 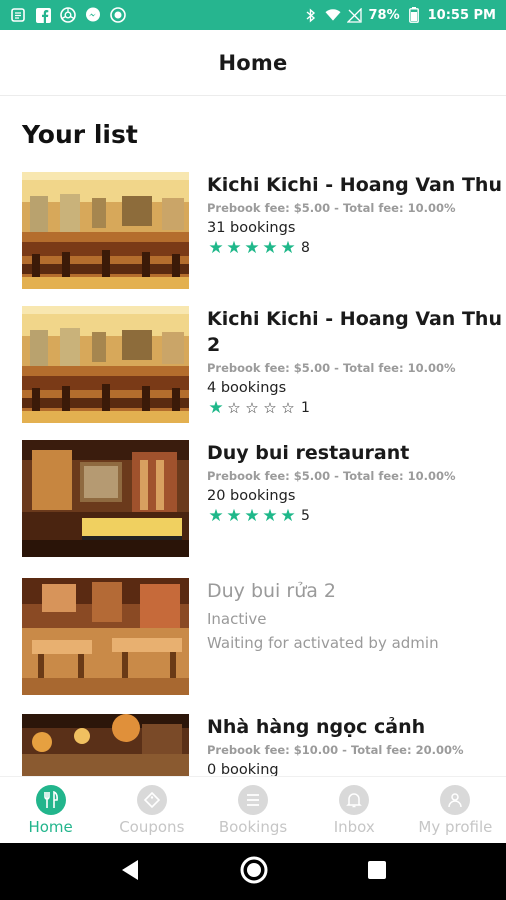 What do you see at coordinates (237, 619) in the screenshot?
I see `status-inactive: Inactive` at bounding box center [237, 619].